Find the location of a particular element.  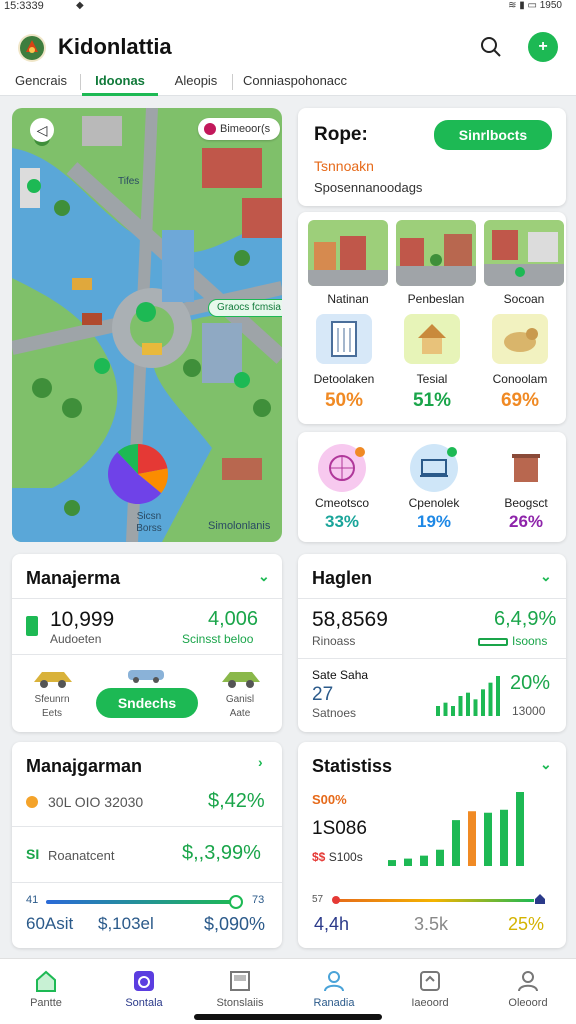

map-badge: Bimeoor(s is located at coordinates (239, 129).